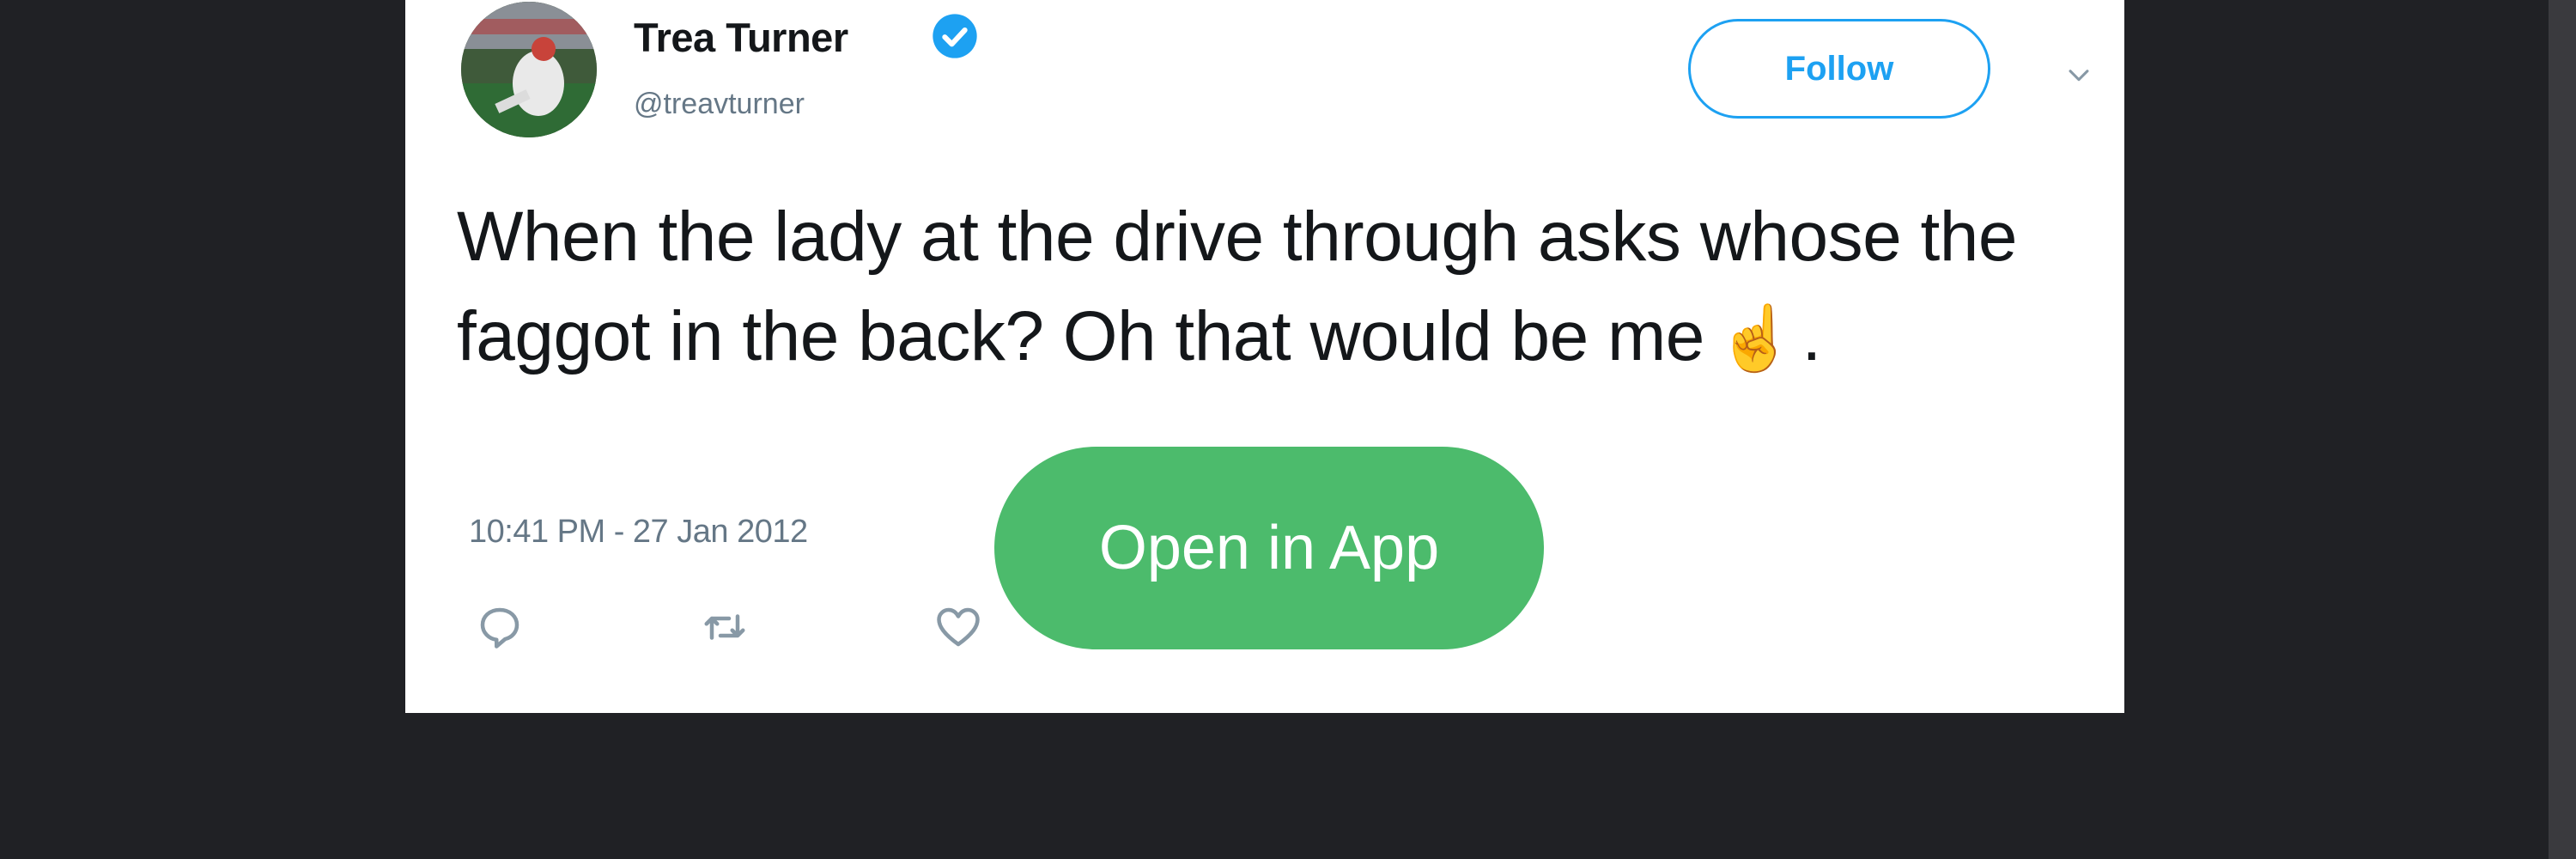 Image resolution: width=2576 pixels, height=859 pixels. What do you see at coordinates (2078, 74) in the screenshot?
I see `chevron-down-icon` at bounding box center [2078, 74].